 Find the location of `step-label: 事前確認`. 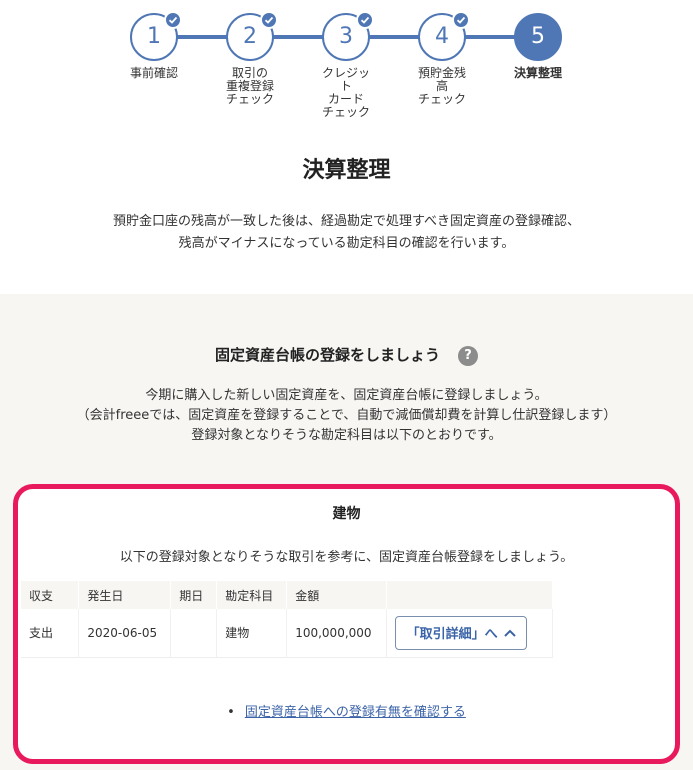

step-label: 事前確認 is located at coordinates (153, 73).